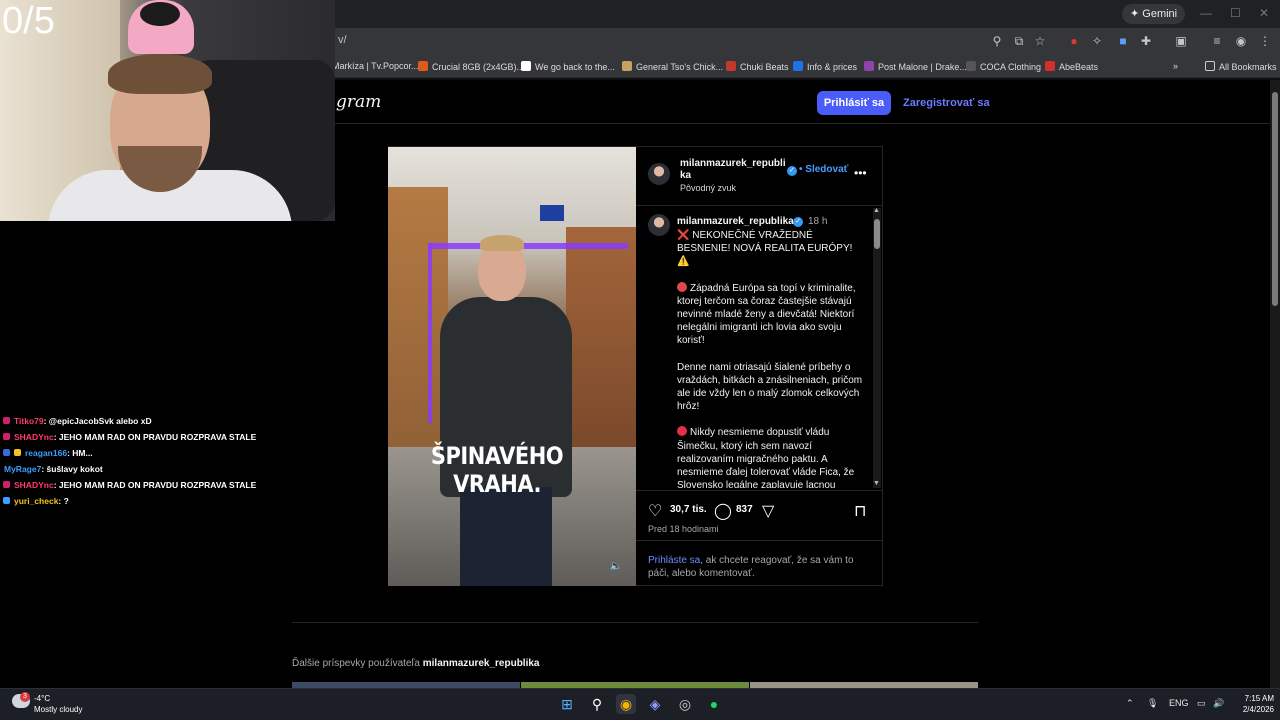 This screenshot has height=720, width=1280. Describe the element at coordinates (1265, 41) in the screenshot. I see `menu-kebab-icon: ⋮` at that location.